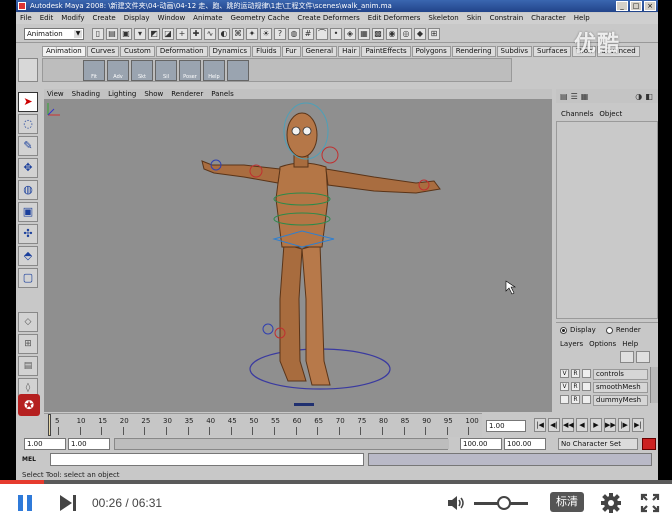  I want to click on menu-help: Help, so click(582, 18).